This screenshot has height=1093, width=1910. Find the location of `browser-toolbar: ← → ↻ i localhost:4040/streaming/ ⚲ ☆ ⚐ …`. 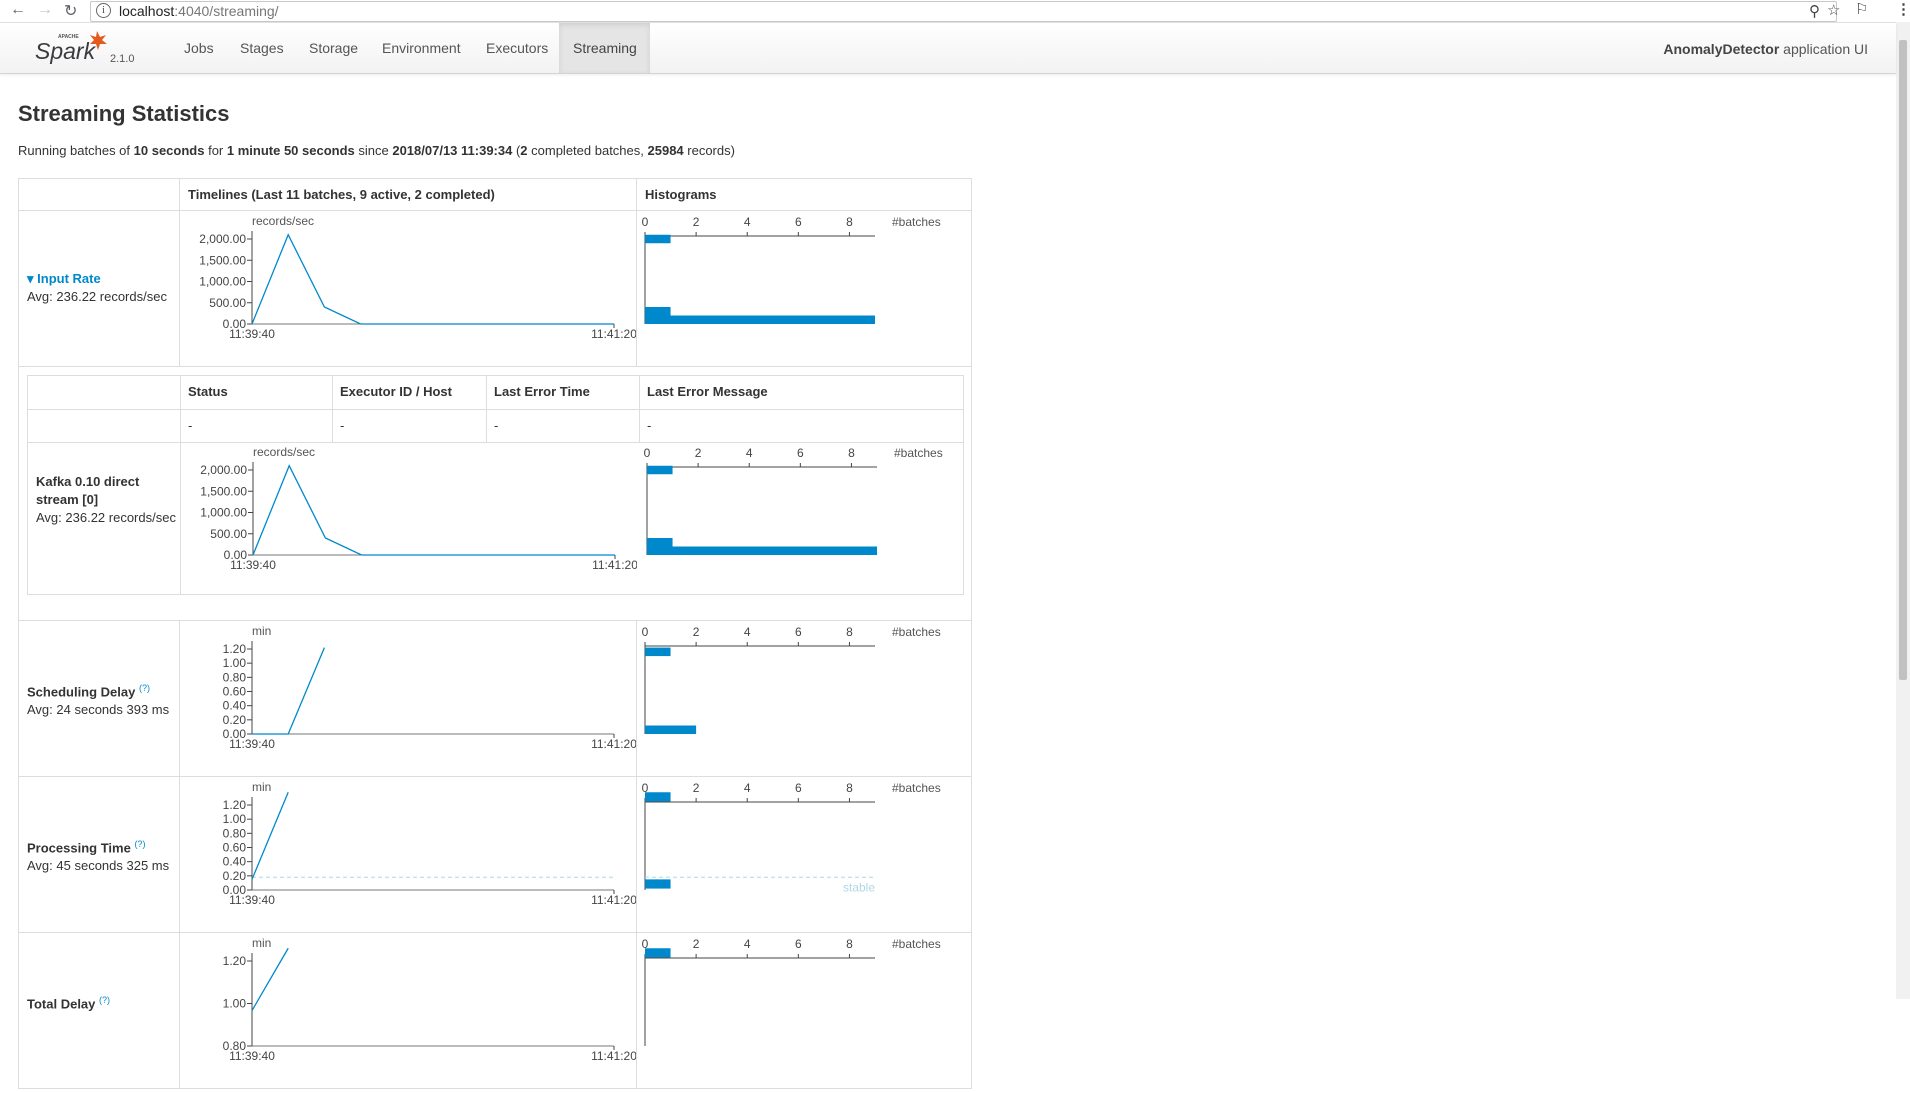

browser-toolbar: ← → ↻ i localhost:4040/streaming/ ⚲ ☆ ⚐ … is located at coordinates (955, 11).